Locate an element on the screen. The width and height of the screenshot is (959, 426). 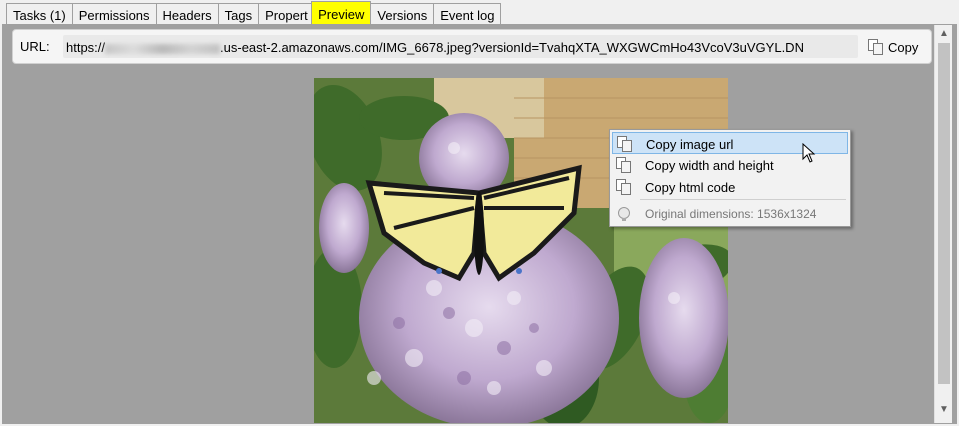
tab-versions: Versions is located at coordinates (402, 14).